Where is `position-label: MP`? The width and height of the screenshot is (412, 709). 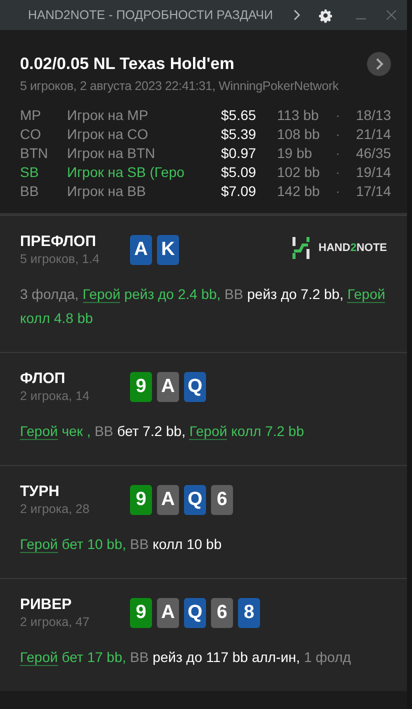 position-label: MP is located at coordinates (31, 115).